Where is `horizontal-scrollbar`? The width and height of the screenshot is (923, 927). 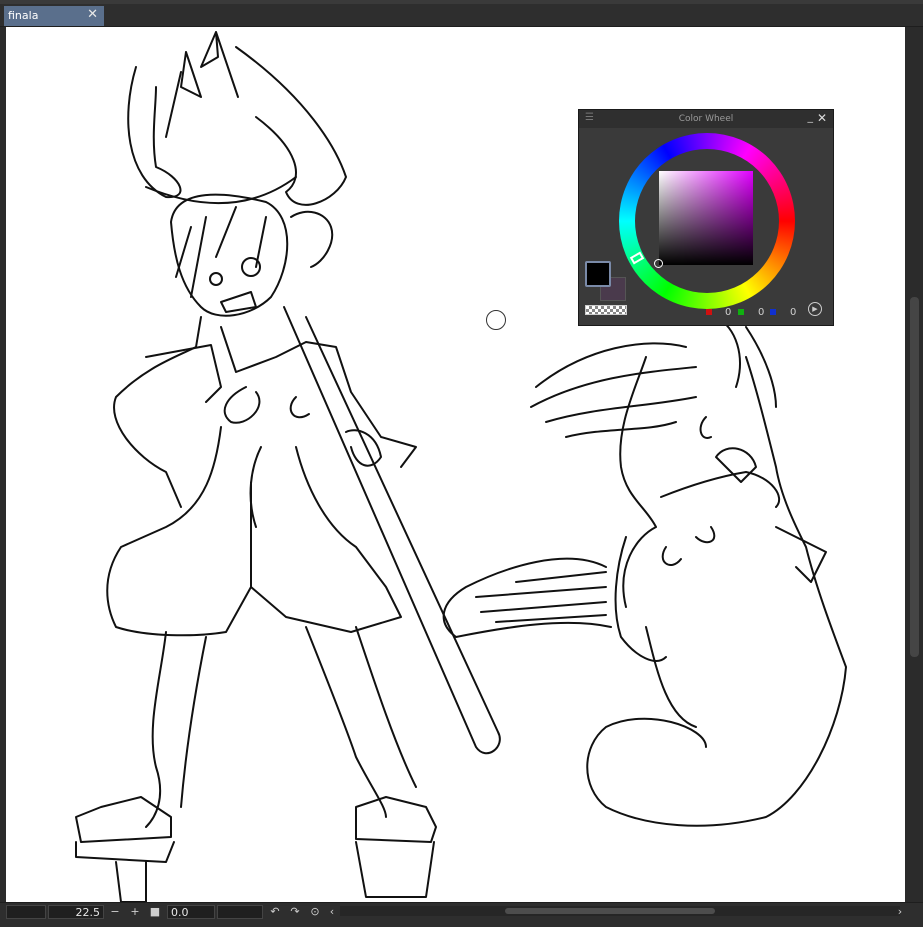
horizontal-scrollbar is located at coordinates (620, 911).